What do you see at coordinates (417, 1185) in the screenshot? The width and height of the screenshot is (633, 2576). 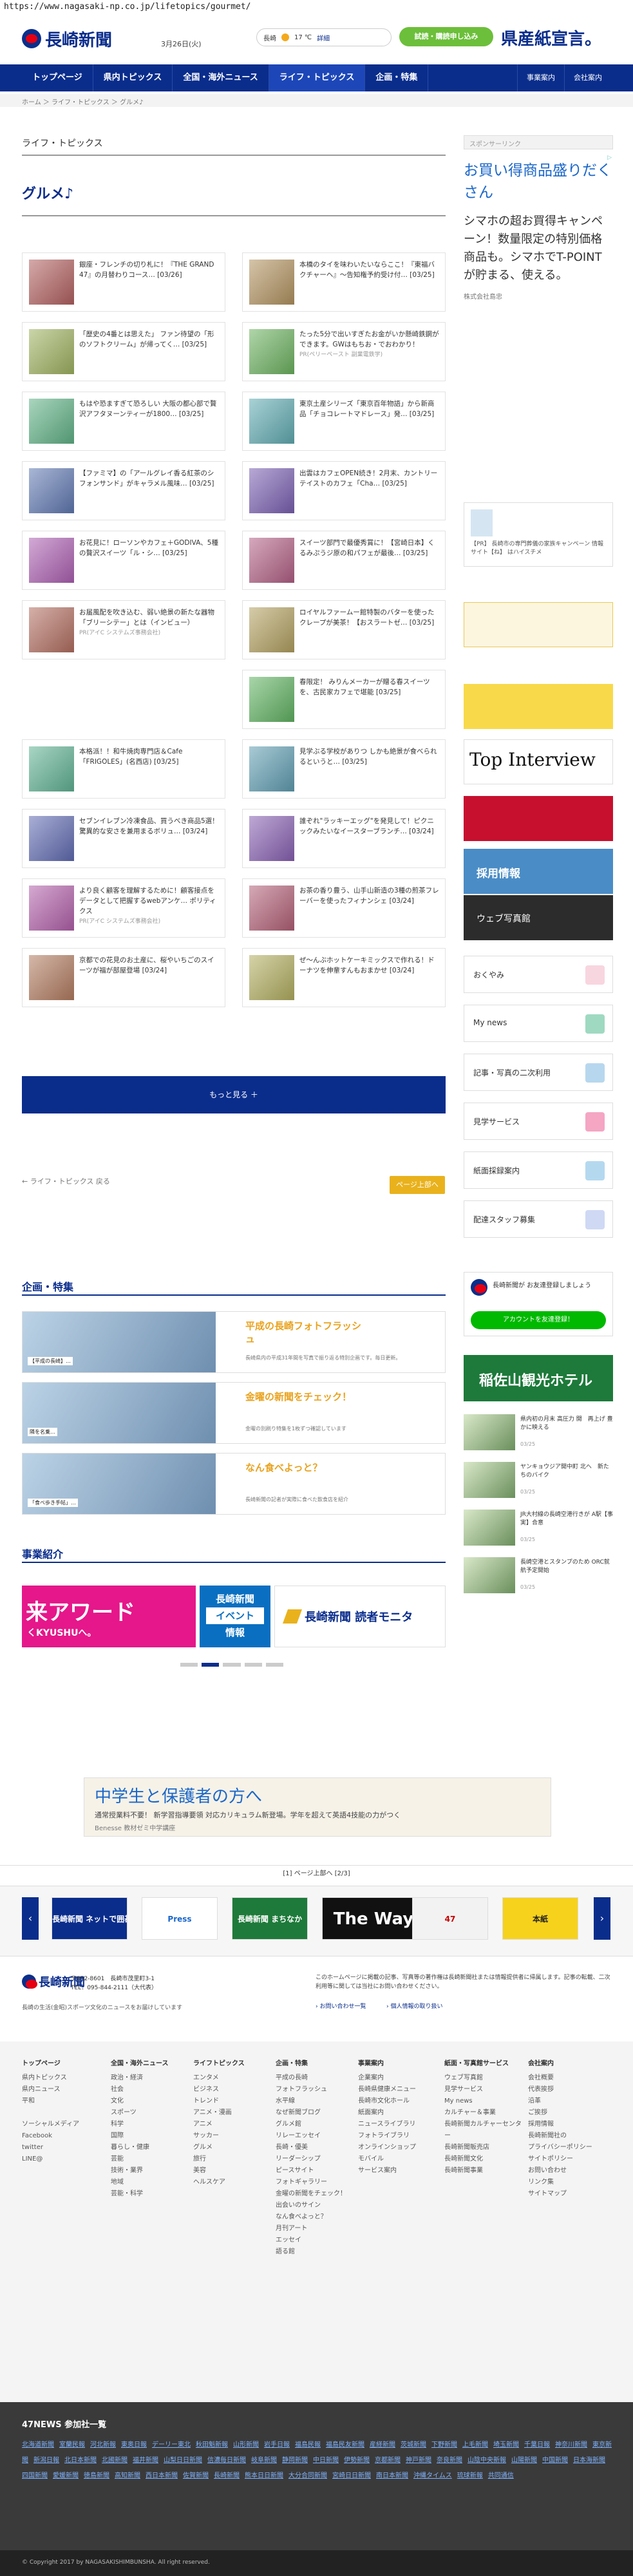 I see `page-top-button: ページ上部へ` at bounding box center [417, 1185].